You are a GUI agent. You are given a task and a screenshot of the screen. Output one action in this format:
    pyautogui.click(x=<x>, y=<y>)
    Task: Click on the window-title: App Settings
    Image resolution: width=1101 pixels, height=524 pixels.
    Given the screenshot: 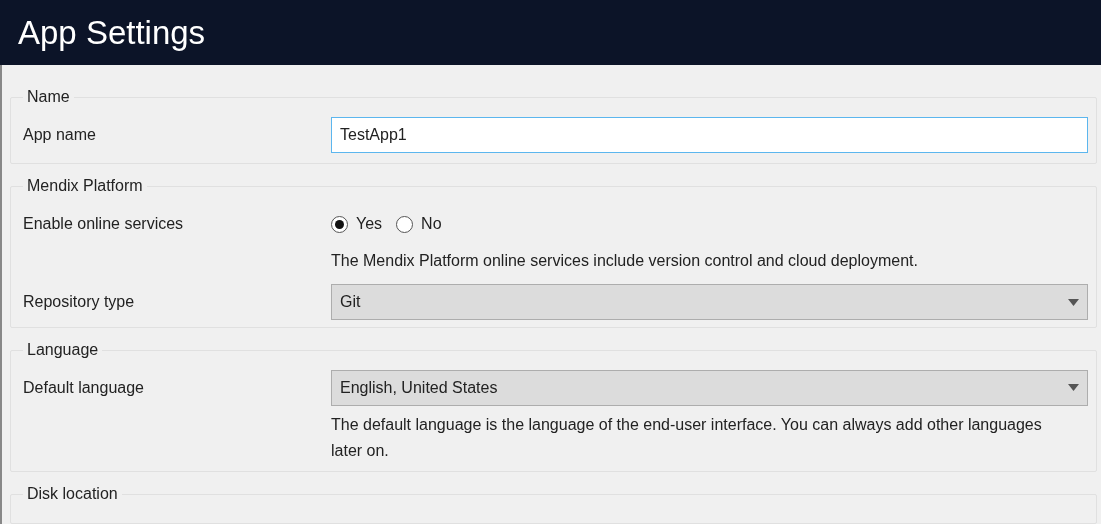 What is the action you would take?
    pyautogui.click(x=112, y=32)
    